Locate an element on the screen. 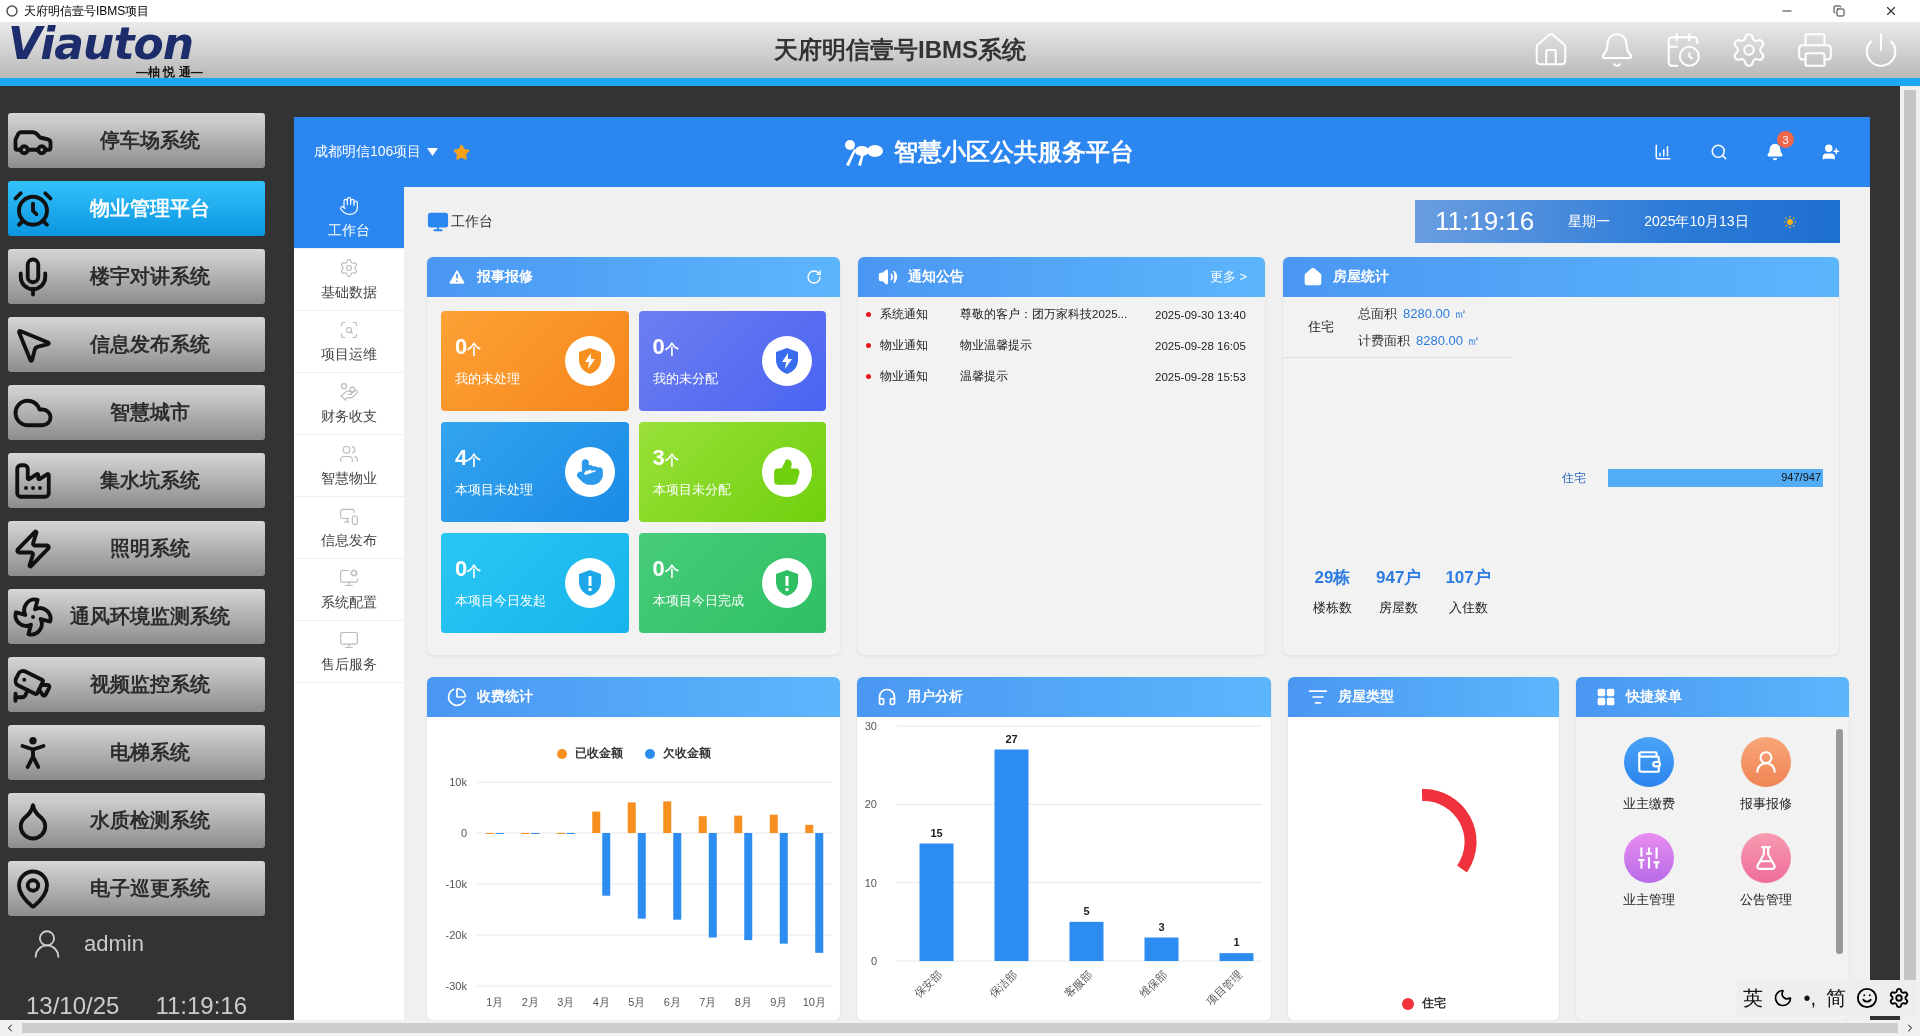 This screenshot has width=1920, height=1036. area-label: 总面积 is located at coordinates (1377, 313).